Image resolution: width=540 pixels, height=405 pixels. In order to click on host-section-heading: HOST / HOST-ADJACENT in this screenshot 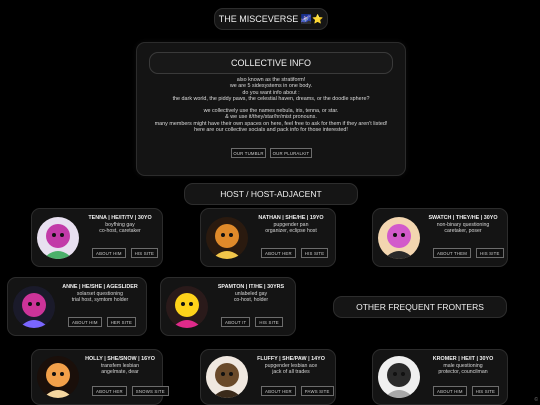, I will do `click(271, 194)`.